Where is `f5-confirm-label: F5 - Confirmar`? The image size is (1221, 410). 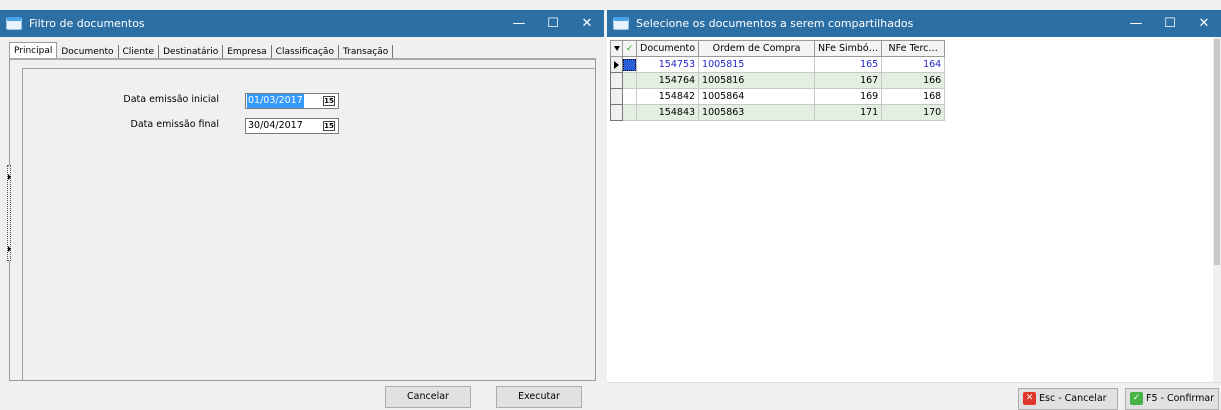
f5-confirm-label: F5 - Confirmar is located at coordinates (1180, 398).